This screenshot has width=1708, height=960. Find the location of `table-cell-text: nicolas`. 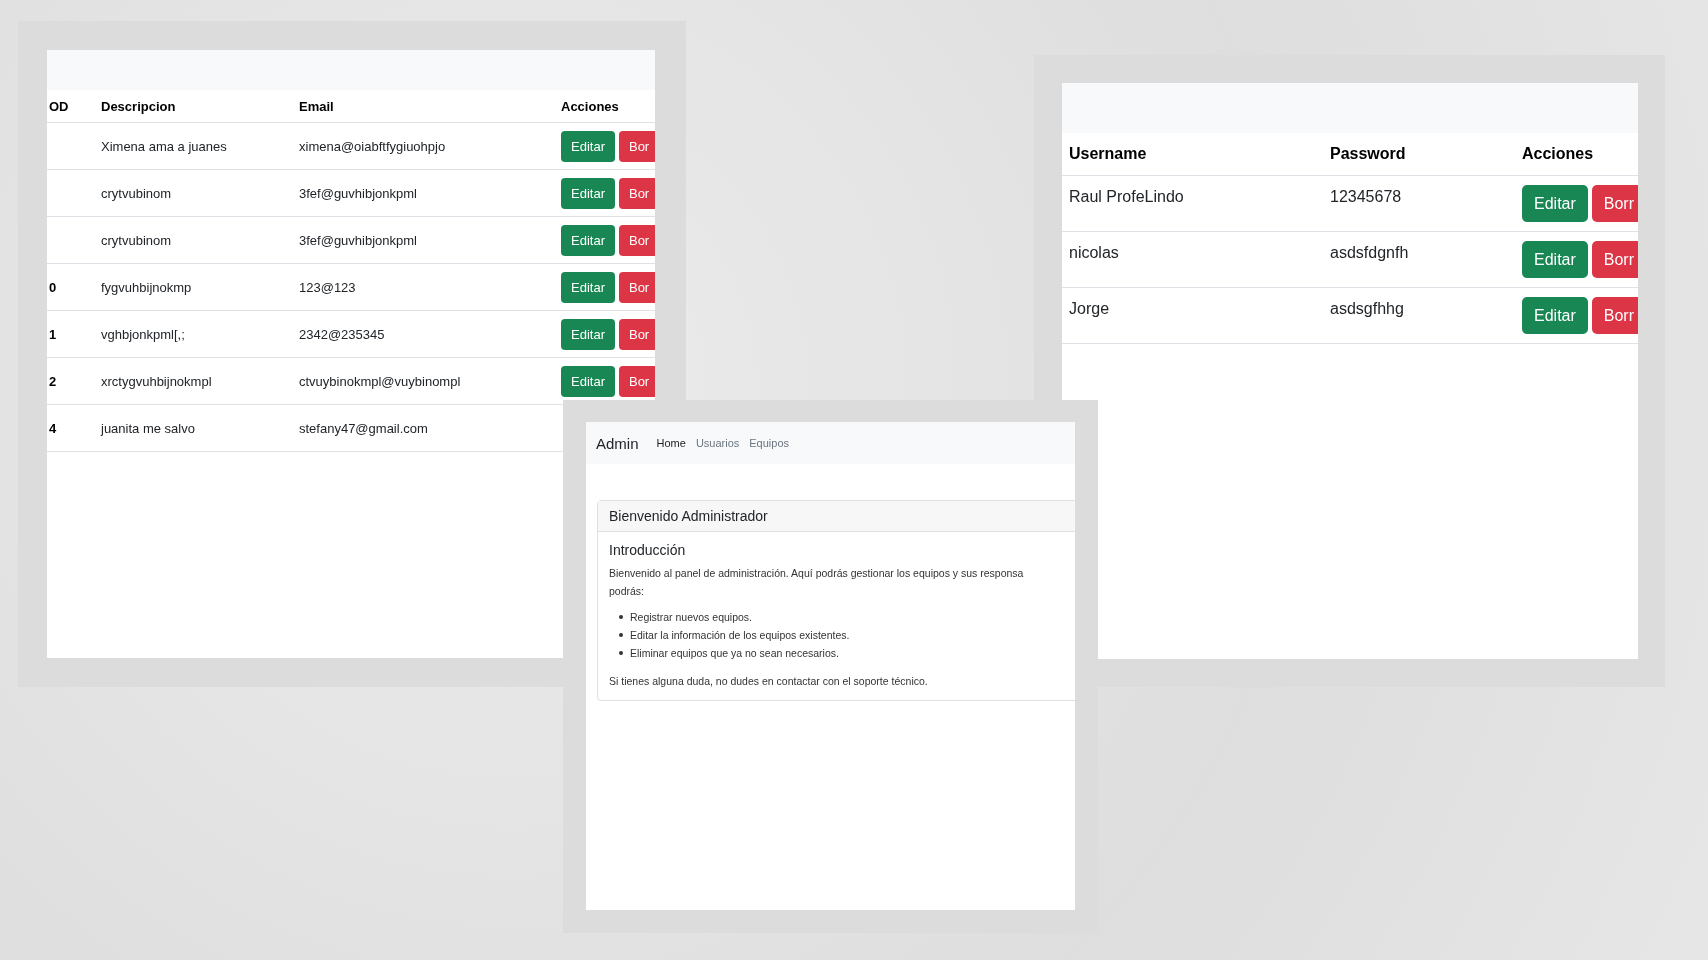

table-cell-text: nicolas is located at coordinates (1094, 252).